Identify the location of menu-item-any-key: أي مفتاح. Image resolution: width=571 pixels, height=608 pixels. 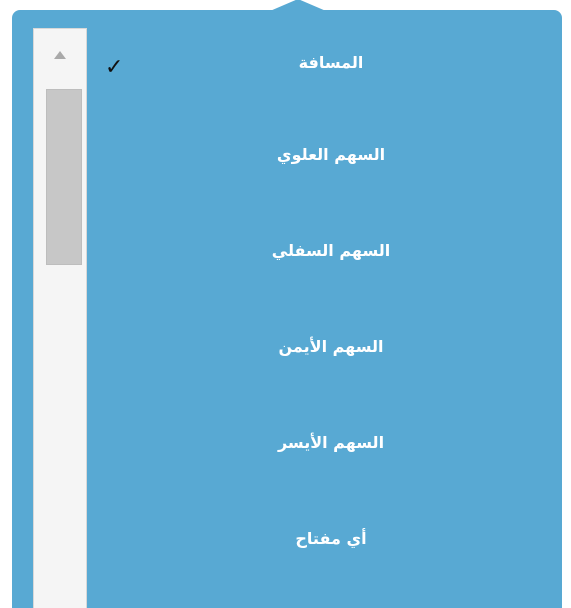
(331, 538).